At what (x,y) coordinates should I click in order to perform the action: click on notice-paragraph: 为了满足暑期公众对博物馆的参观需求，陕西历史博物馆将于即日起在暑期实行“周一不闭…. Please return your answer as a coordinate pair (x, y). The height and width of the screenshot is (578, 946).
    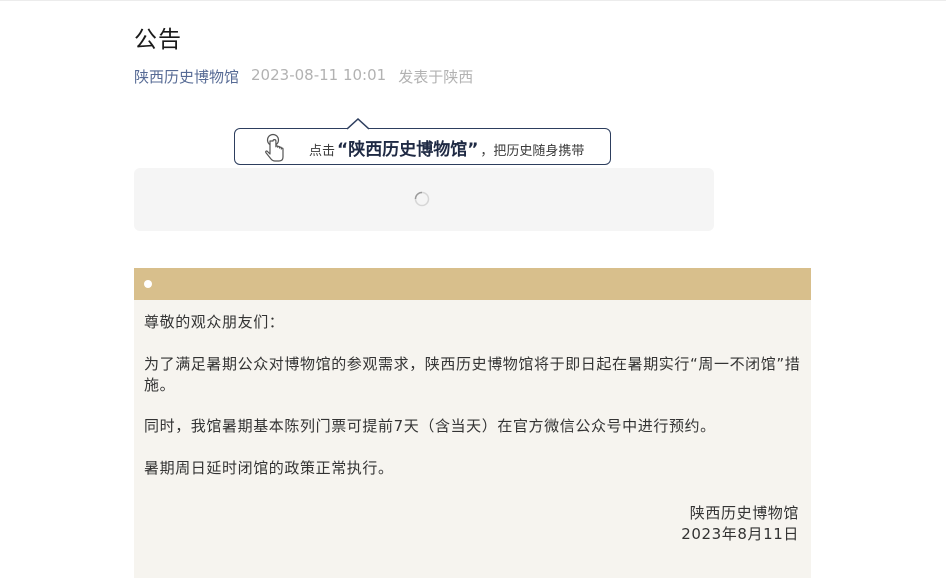
    Looking at the image, I should click on (472, 374).